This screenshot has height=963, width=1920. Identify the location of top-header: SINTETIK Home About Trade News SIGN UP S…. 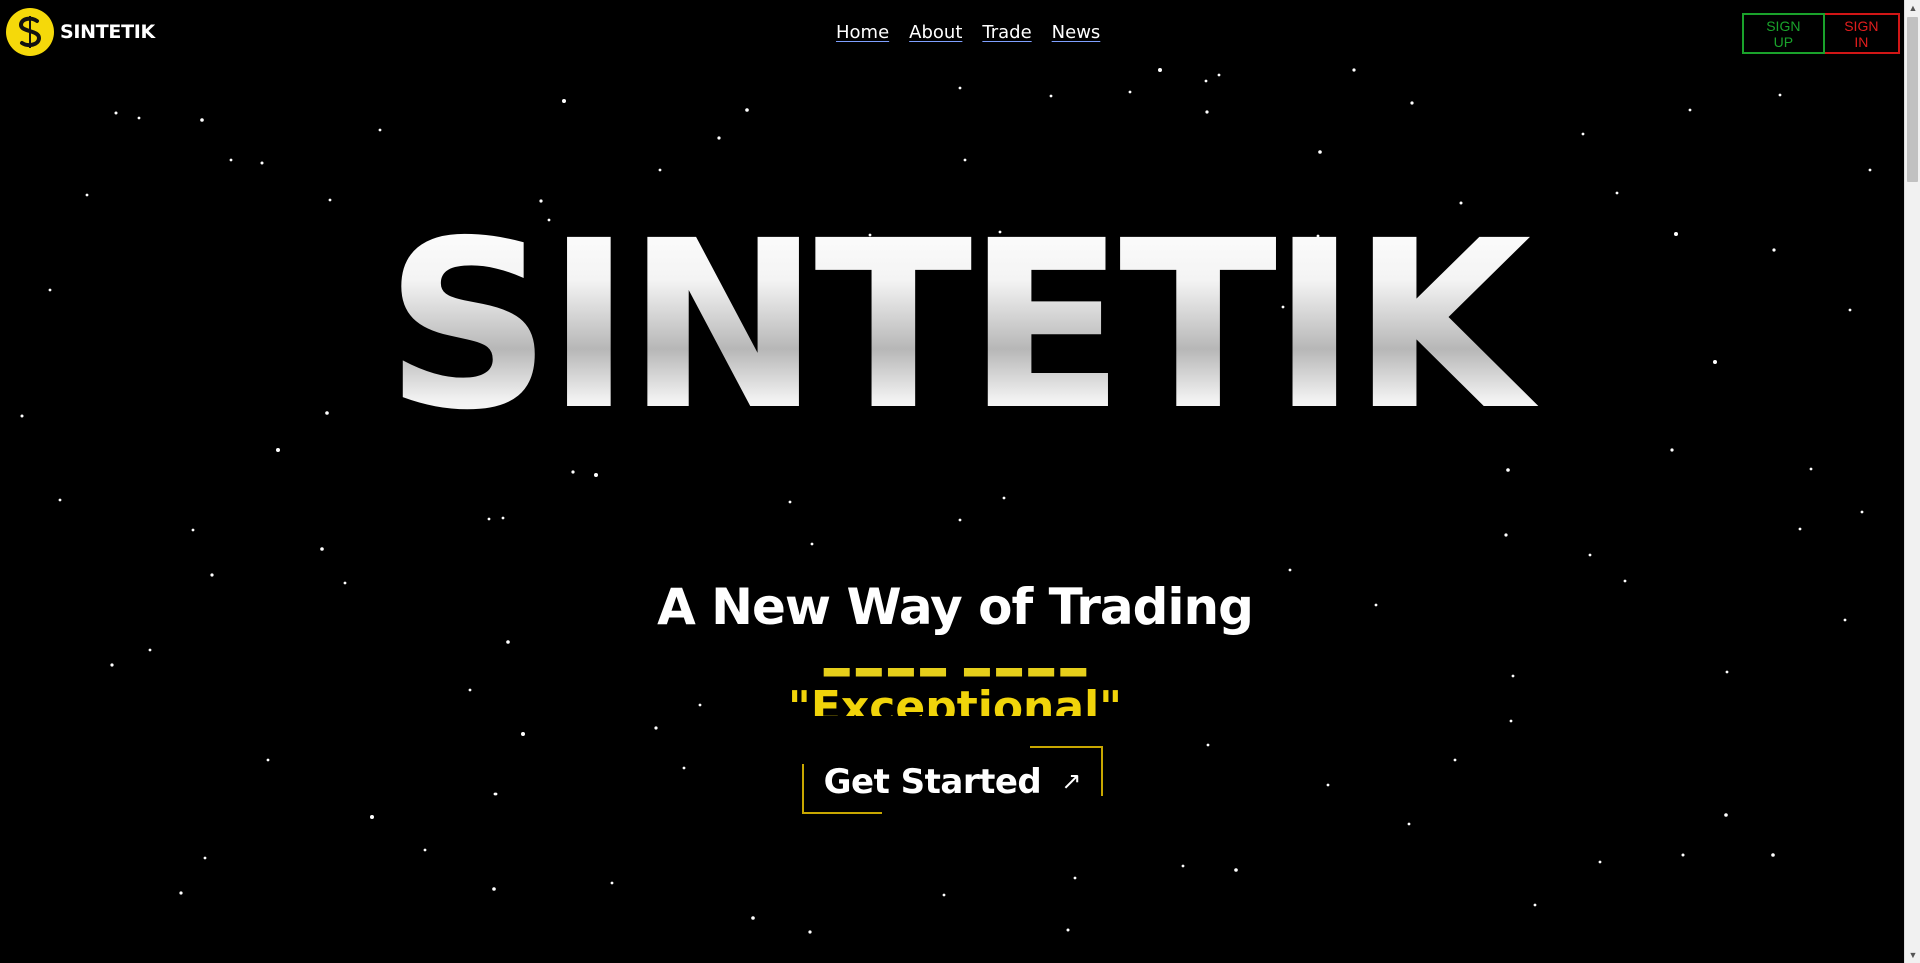
(950, 33).